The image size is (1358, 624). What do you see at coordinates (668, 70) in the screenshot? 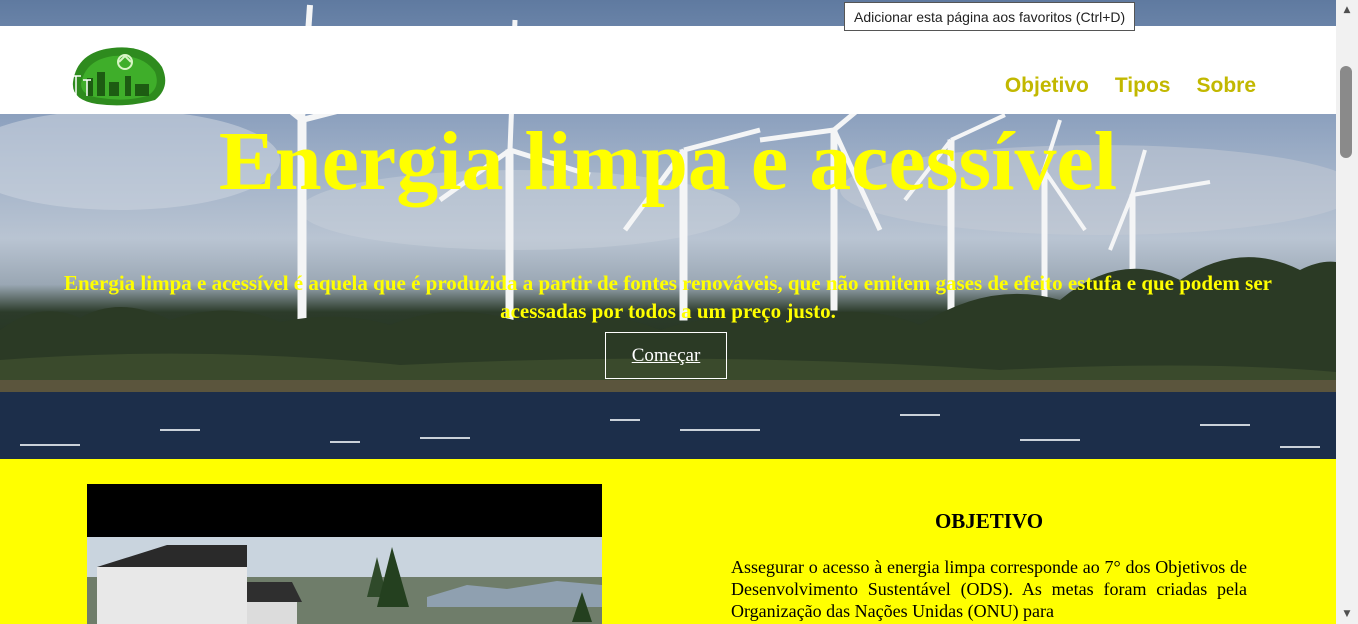
I see `site-header: Objetivo Tipos Sobre` at bounding box center [668, 70].